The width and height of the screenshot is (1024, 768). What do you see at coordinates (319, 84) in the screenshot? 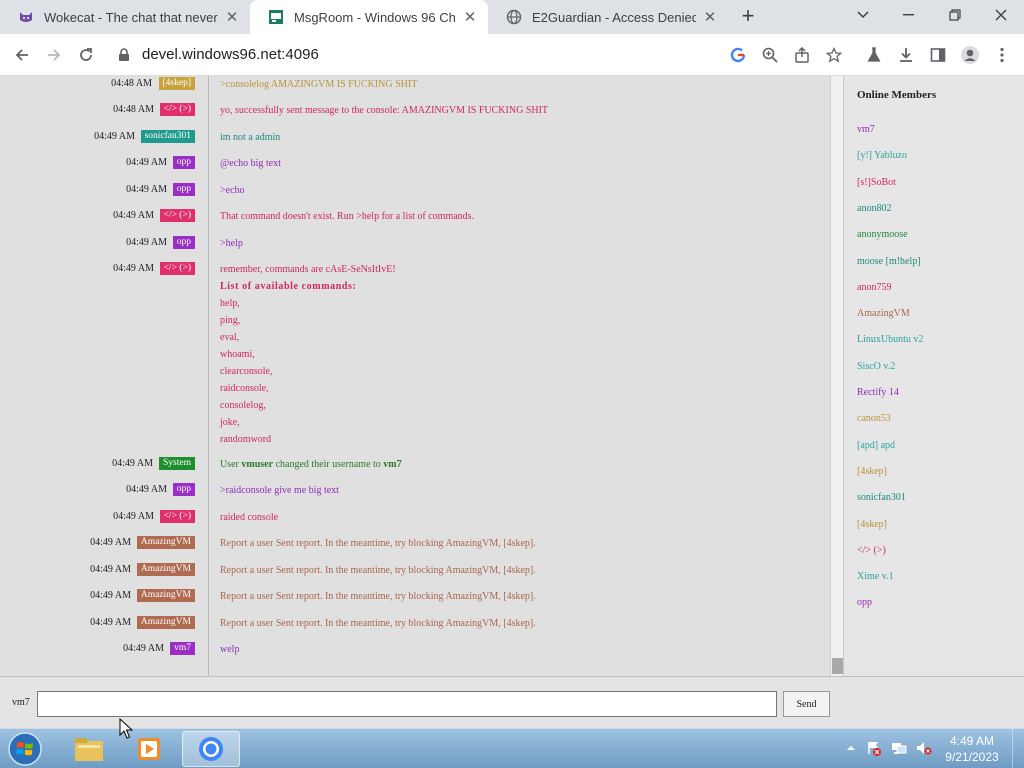
I see `message-line: >consolelog AMAZINGVM IS FUCKING SHIT` at bounding box center [319, 84].